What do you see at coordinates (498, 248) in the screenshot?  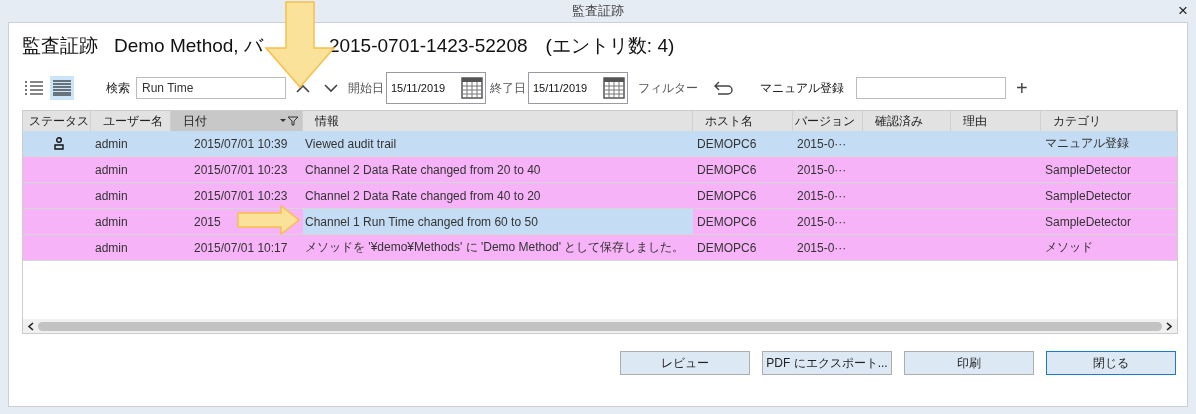 I see `info-cell: メソッドを '¥demo¥Methods' に 'Demo Method' として保存しました。` at bounding box center [498, 248].